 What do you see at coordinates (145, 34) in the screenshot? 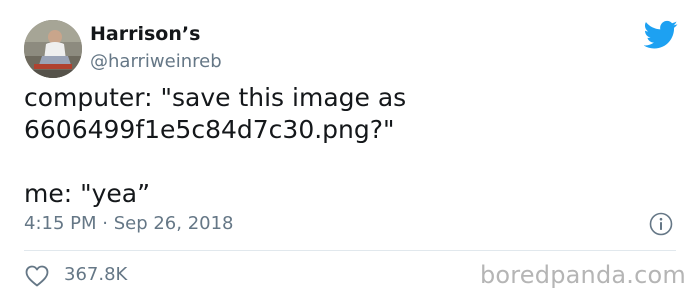
I see `author-display-name: Harrison’s` at bounding box center [145, 34].